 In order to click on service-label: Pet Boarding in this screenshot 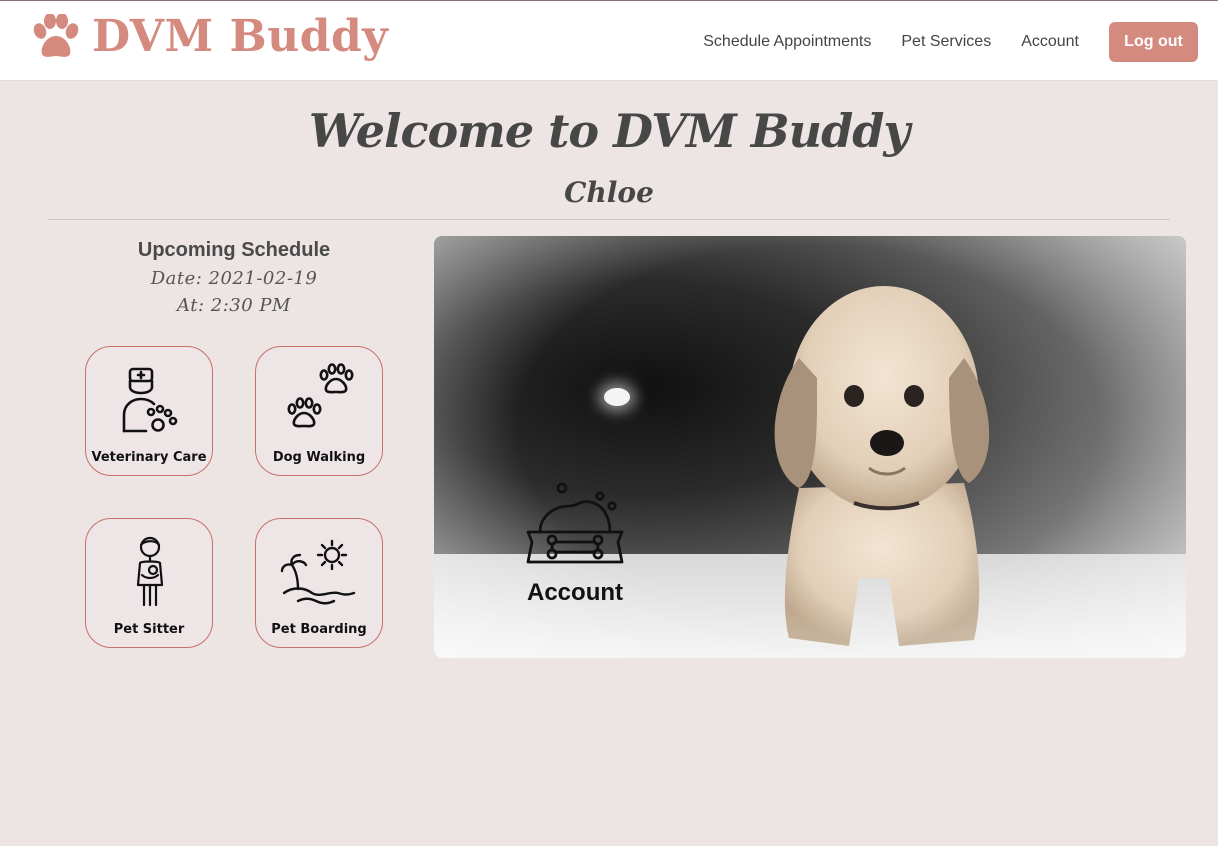, I will do `click(319, 629)`.